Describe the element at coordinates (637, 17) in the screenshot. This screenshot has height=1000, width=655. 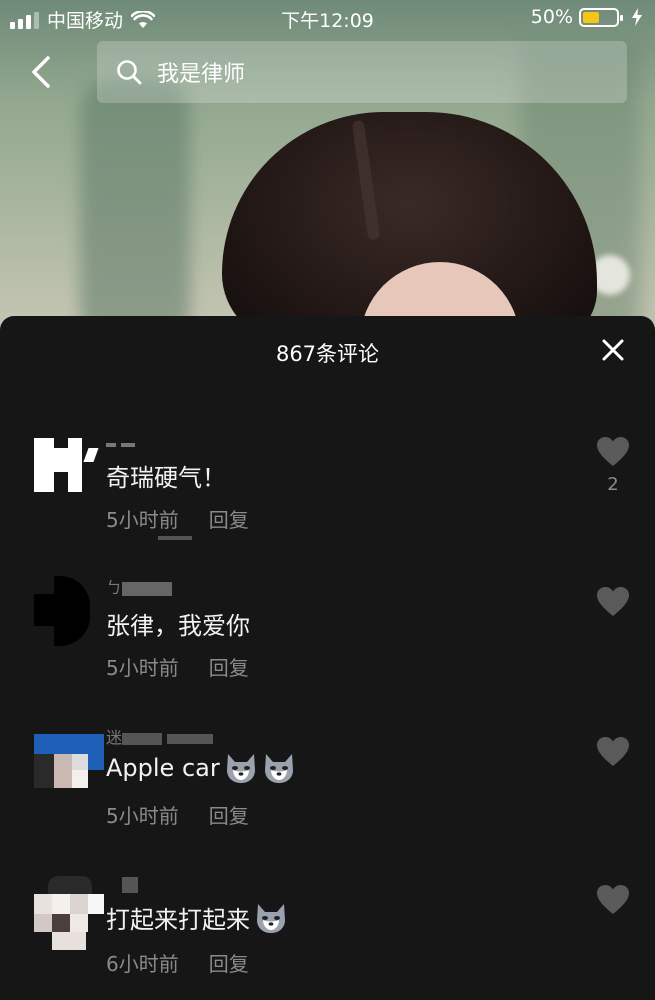
I see `charging-bolt-icon` at that location.